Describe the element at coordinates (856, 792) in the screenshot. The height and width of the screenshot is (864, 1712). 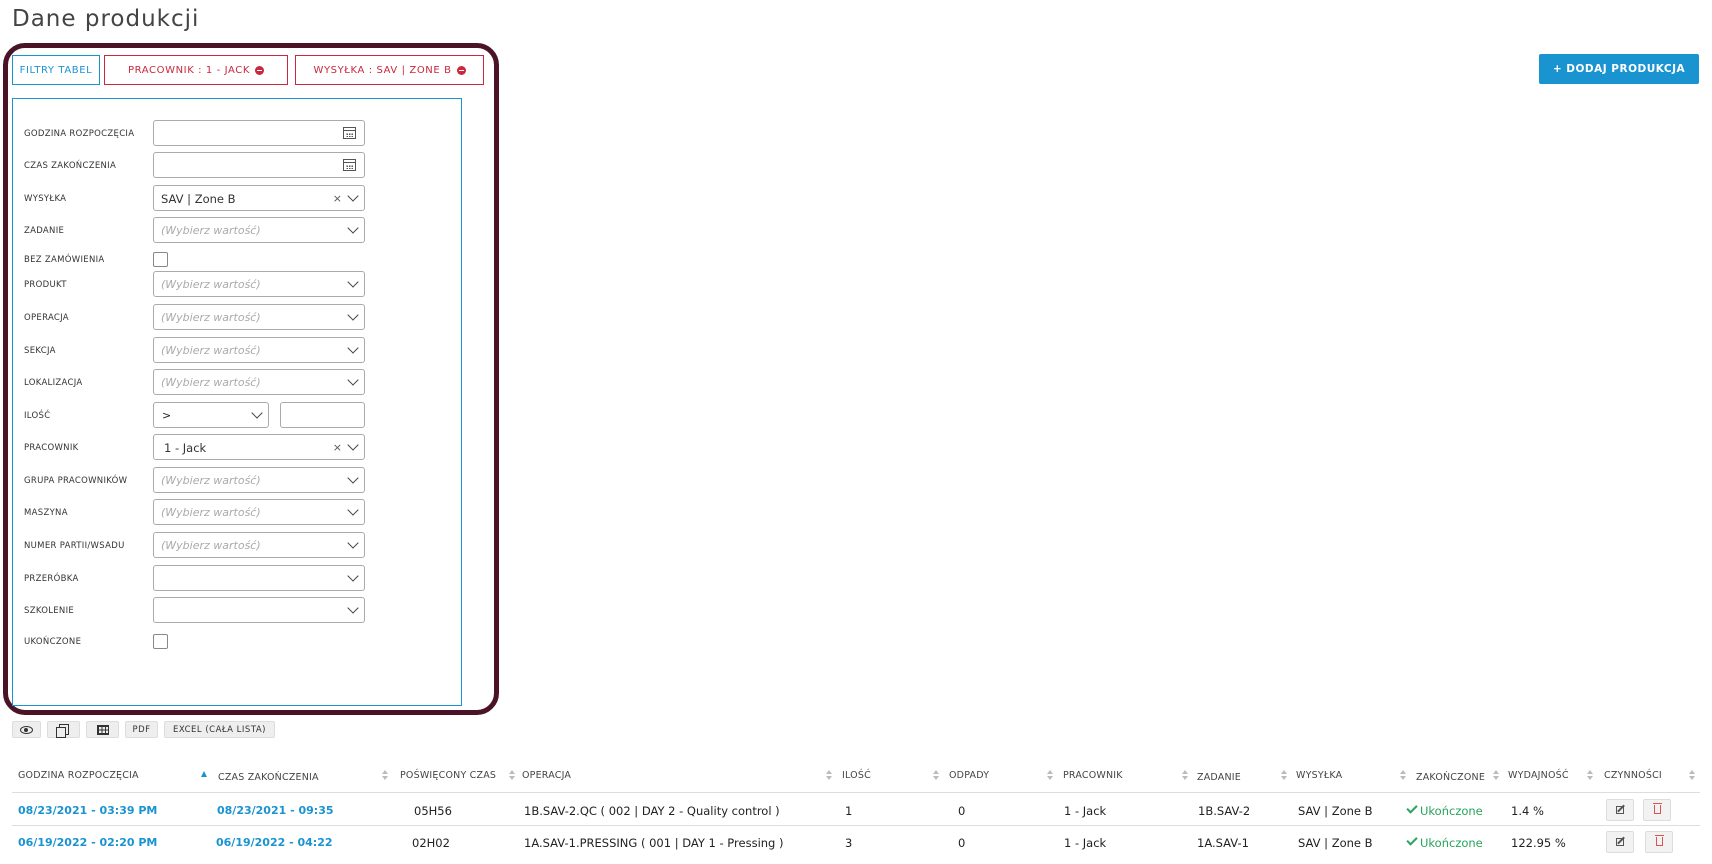
I see `header-divider` at that location.